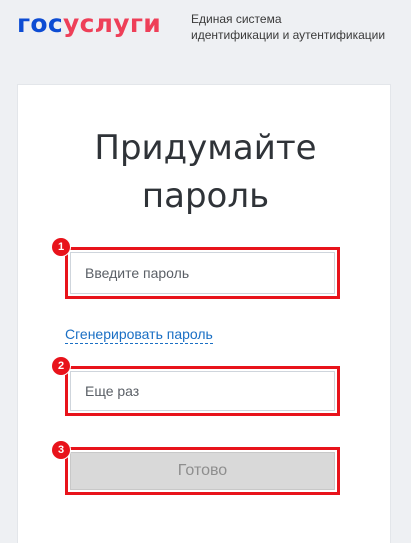  I want to click on tagline-line-2: идентификации и аутентификации, so click(288, 35).